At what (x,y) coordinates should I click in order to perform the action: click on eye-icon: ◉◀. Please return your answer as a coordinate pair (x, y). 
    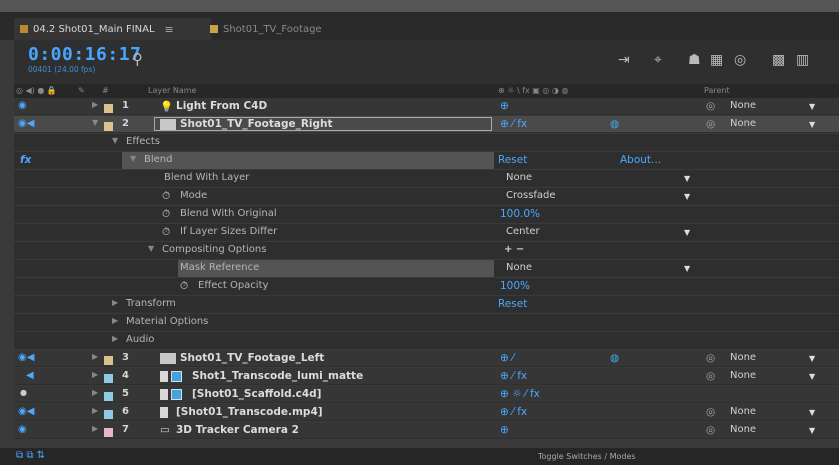
    Looking at the image, I should click on (26, 357).